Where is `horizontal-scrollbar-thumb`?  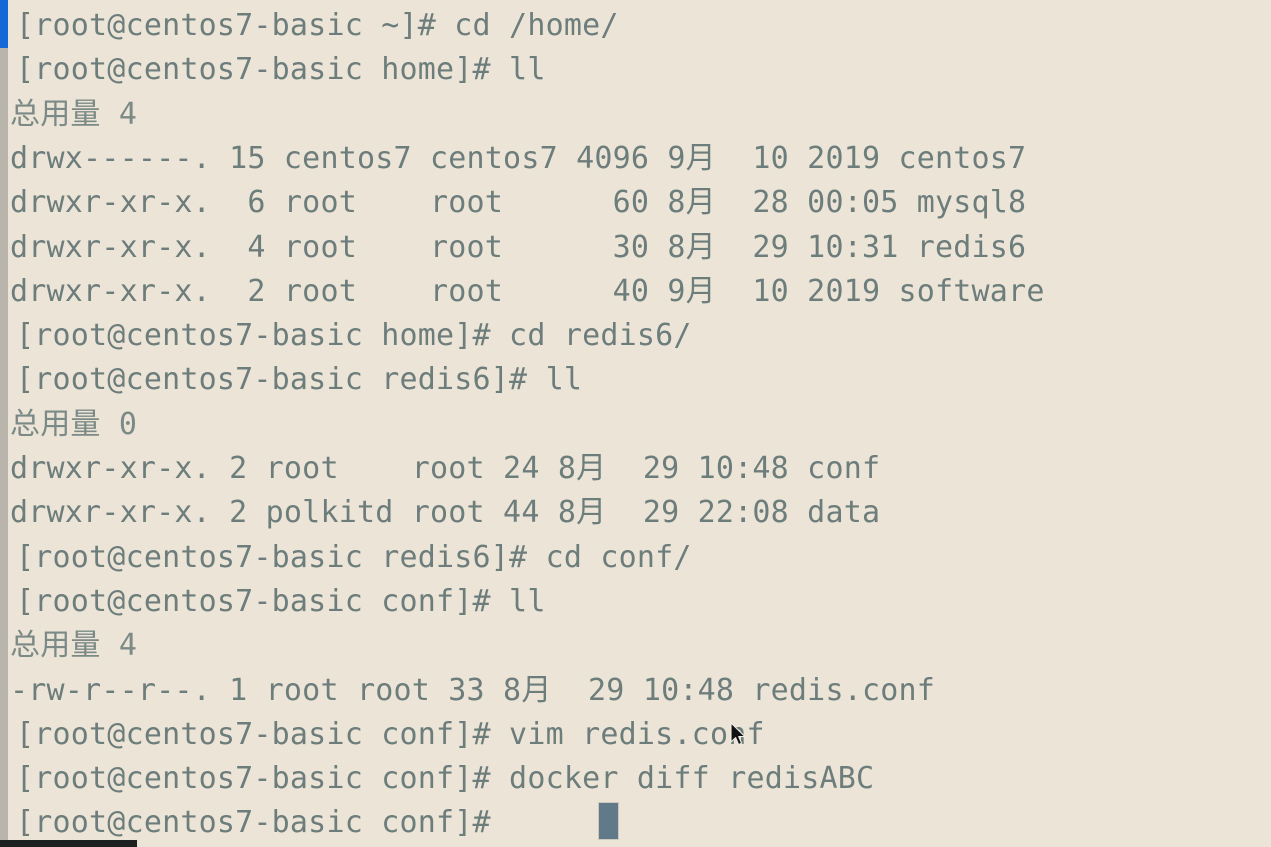 horizontal-scrollbar-thumb is located at coordinates (68, 843).